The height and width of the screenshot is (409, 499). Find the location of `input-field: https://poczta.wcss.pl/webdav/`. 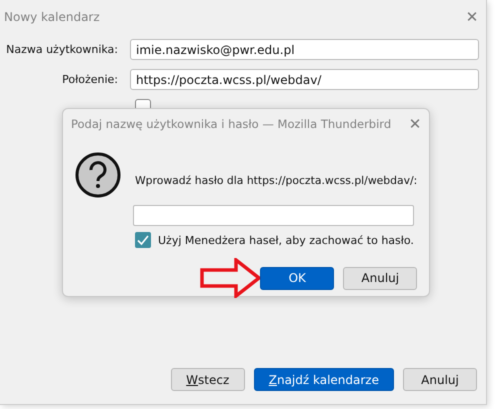

input-field: https://poczta.wcss.pl/webdav/ is located at coordinates (304, 79).